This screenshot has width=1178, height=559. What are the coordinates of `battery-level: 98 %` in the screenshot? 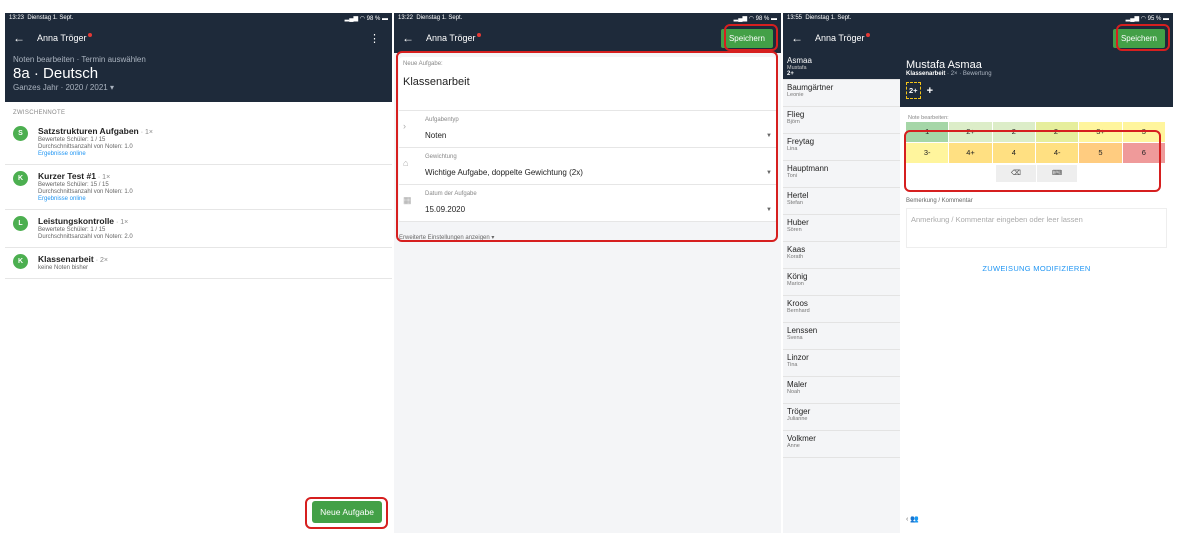 It's located at (373, 18).